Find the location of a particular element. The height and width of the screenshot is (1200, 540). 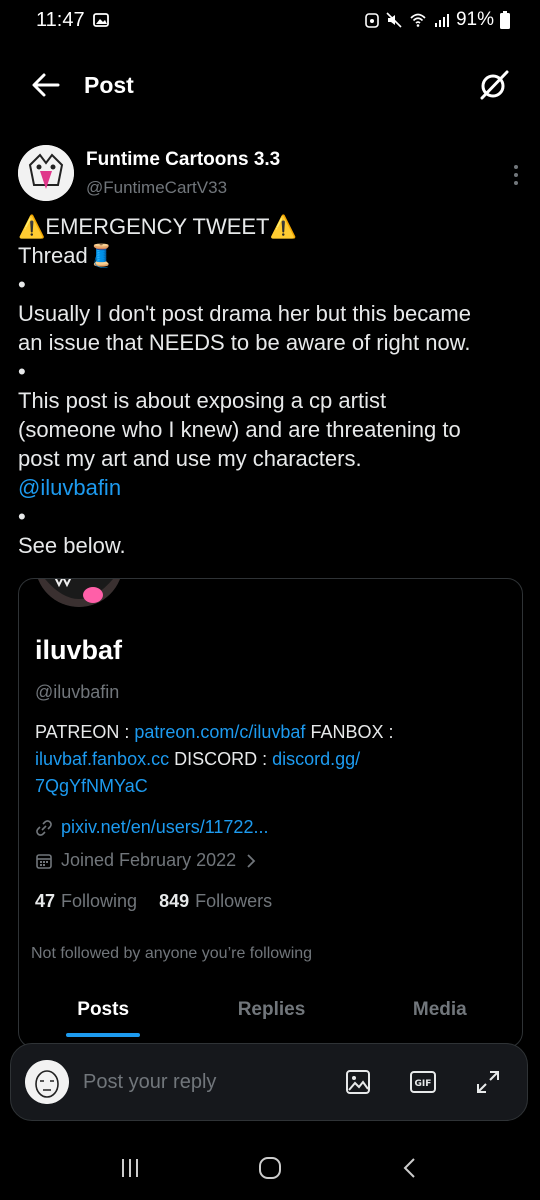

bio-text: FANBOX : is located at coordinates (349, 732).